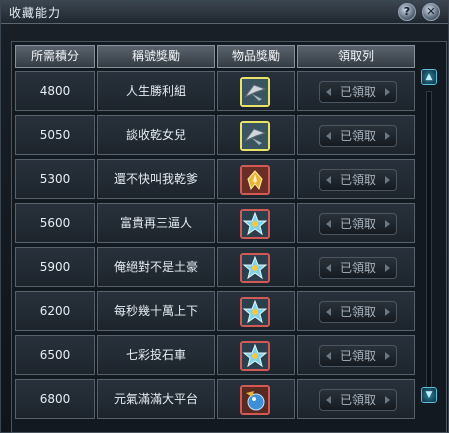 The image size is (449, 433). I want to click on title-reward-text: 富貴再三逼人, so click(155, 223).